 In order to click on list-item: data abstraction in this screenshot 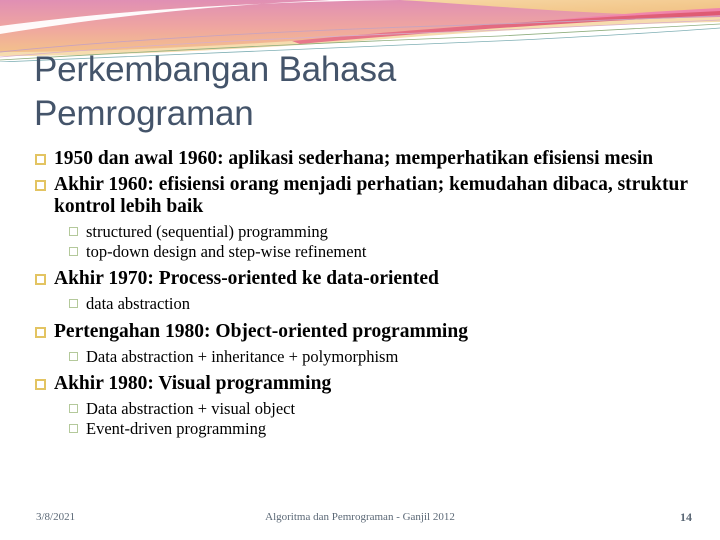, I will do `click(381, 303)`.